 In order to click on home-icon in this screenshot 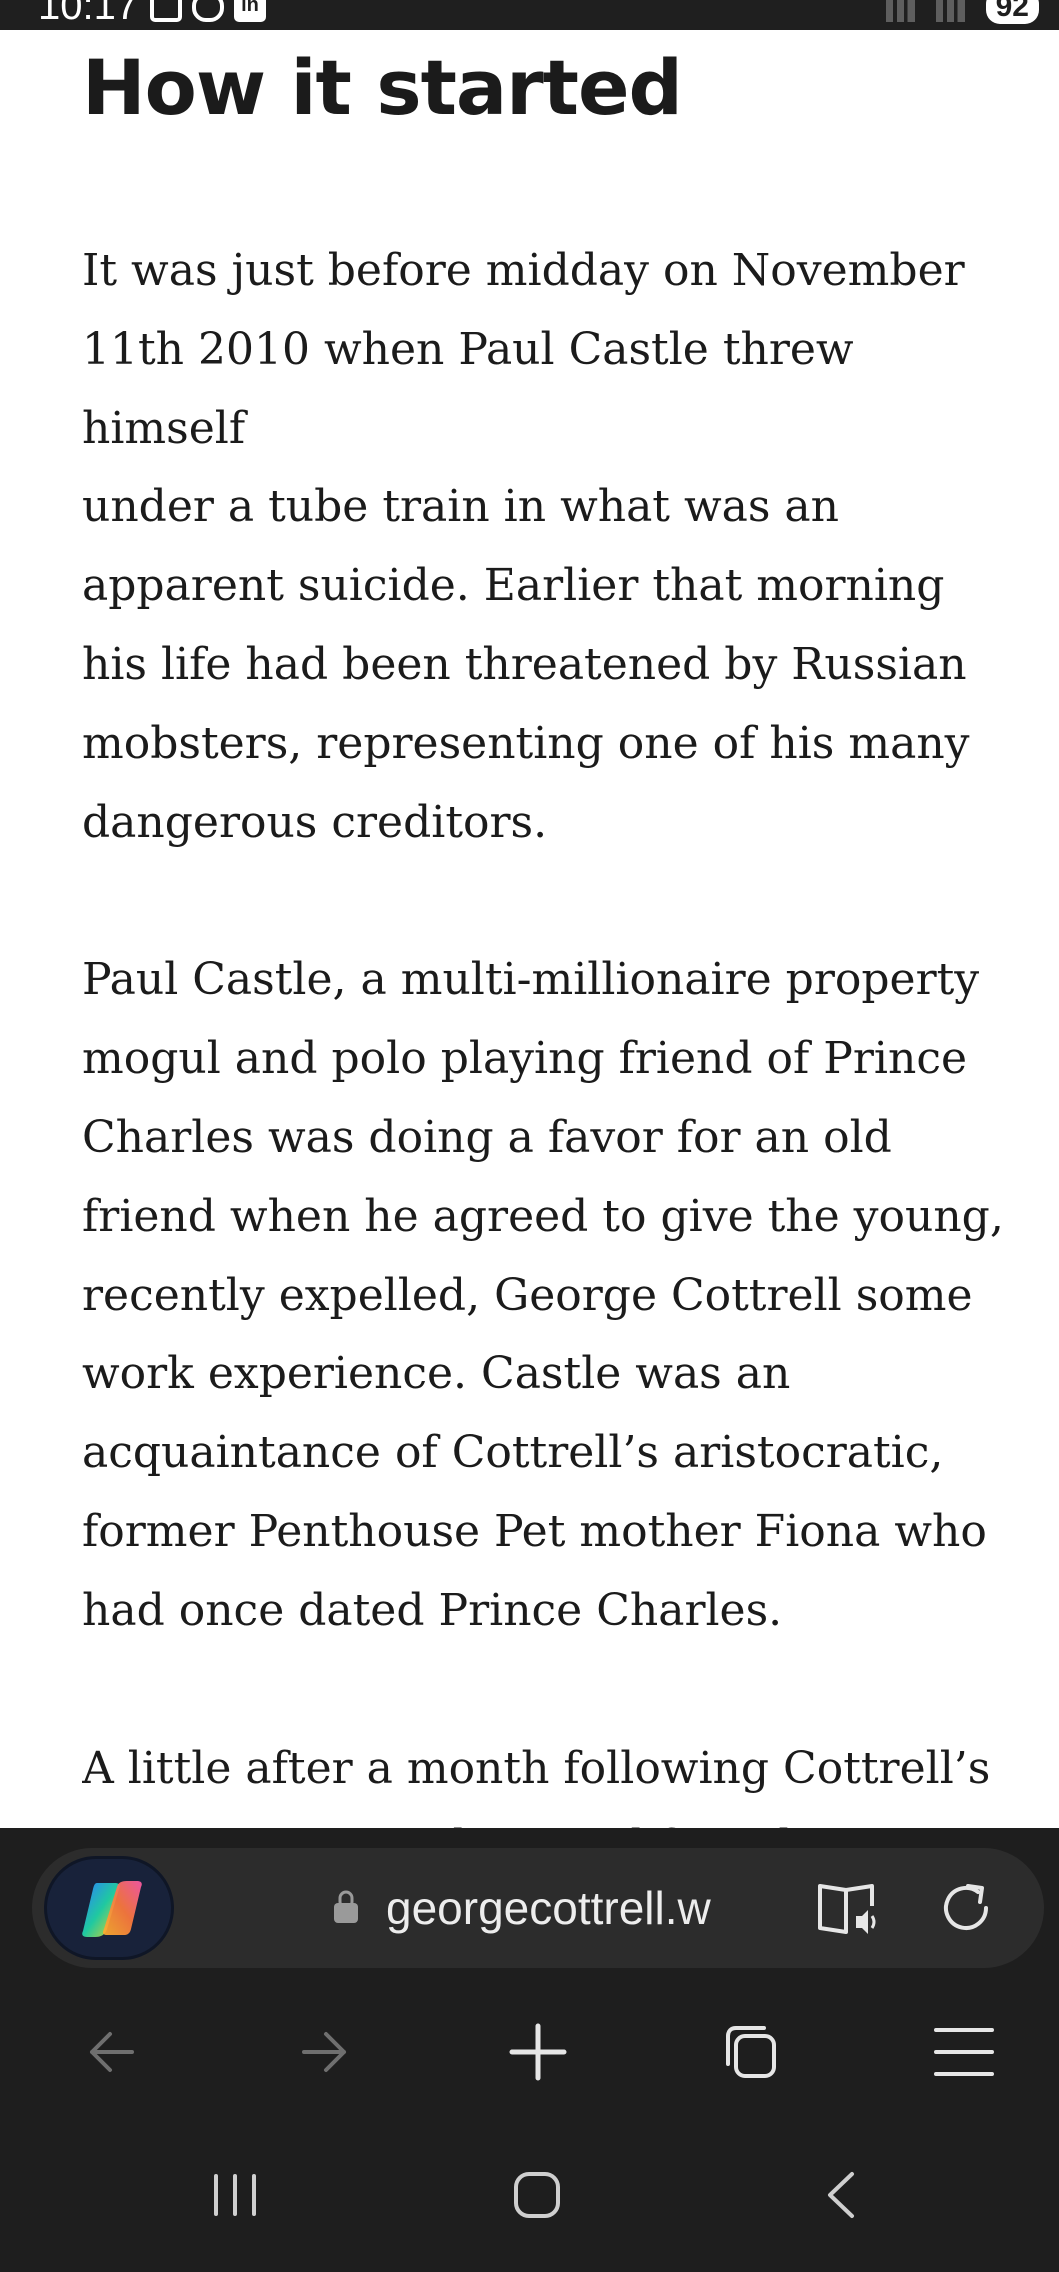, I will do `click(537, 2195)`.